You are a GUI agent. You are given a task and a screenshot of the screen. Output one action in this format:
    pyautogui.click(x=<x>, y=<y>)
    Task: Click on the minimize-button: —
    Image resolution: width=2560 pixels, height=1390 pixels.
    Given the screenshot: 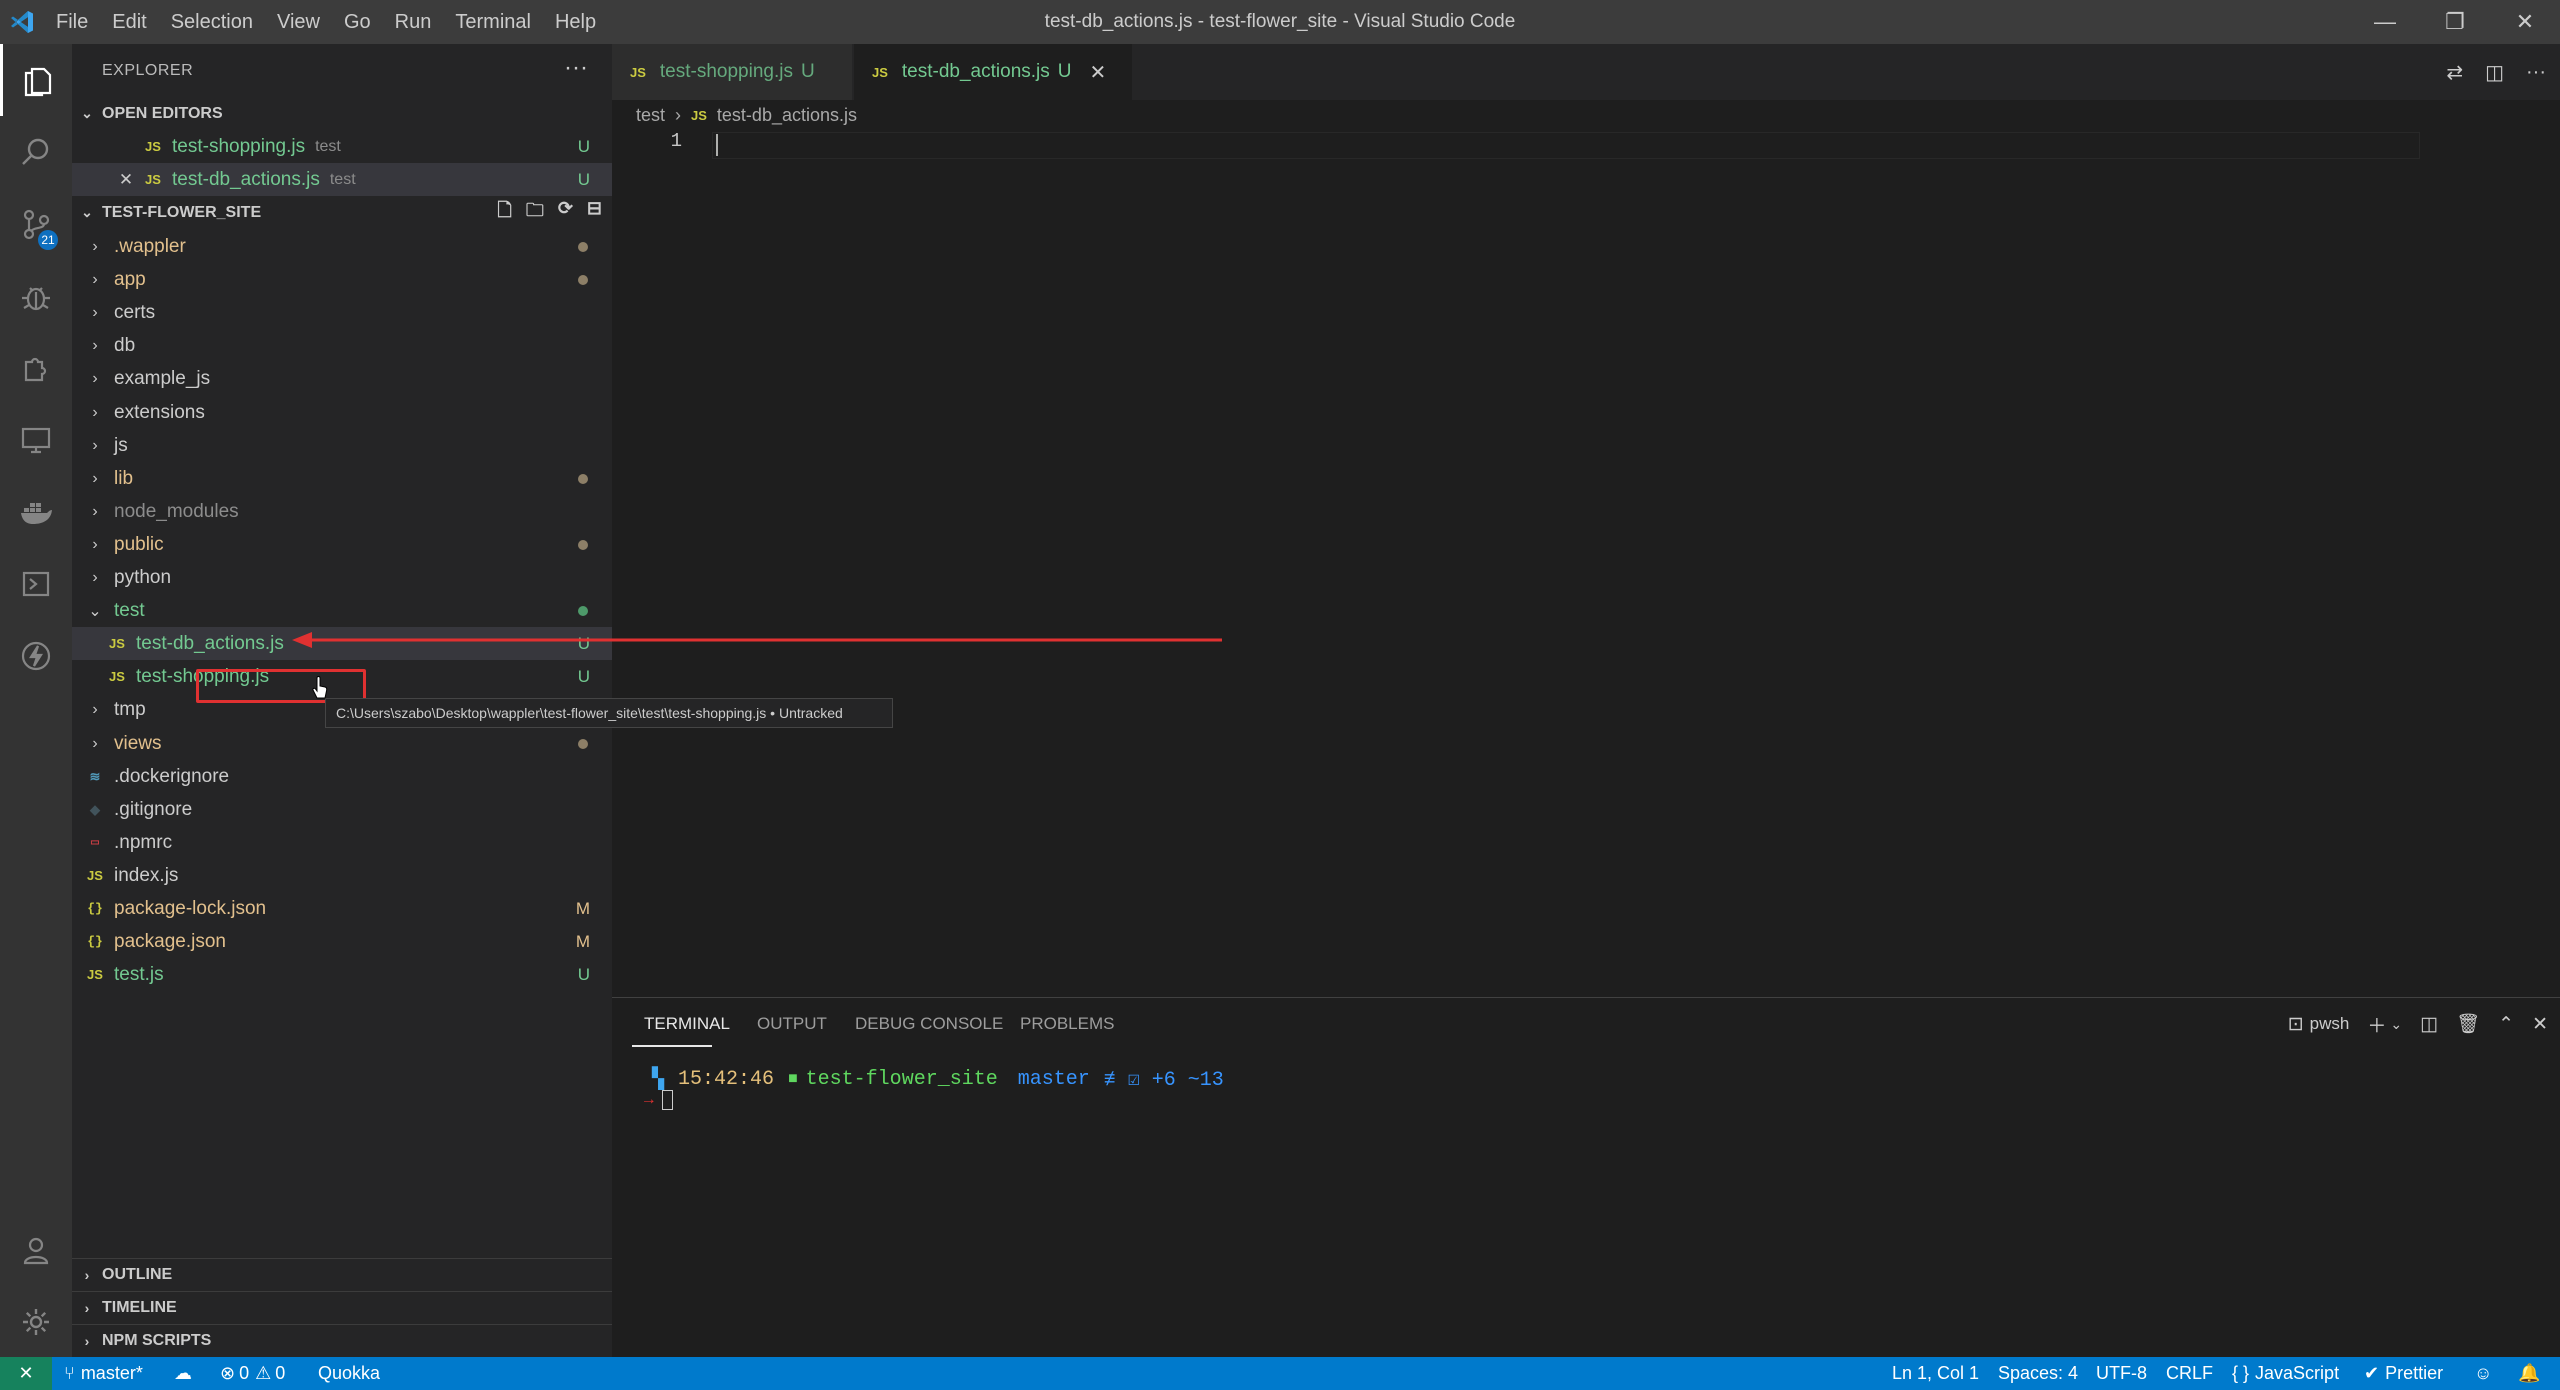 What is the action you would take?
    pyautogui.click(x=2385, y=22)
    